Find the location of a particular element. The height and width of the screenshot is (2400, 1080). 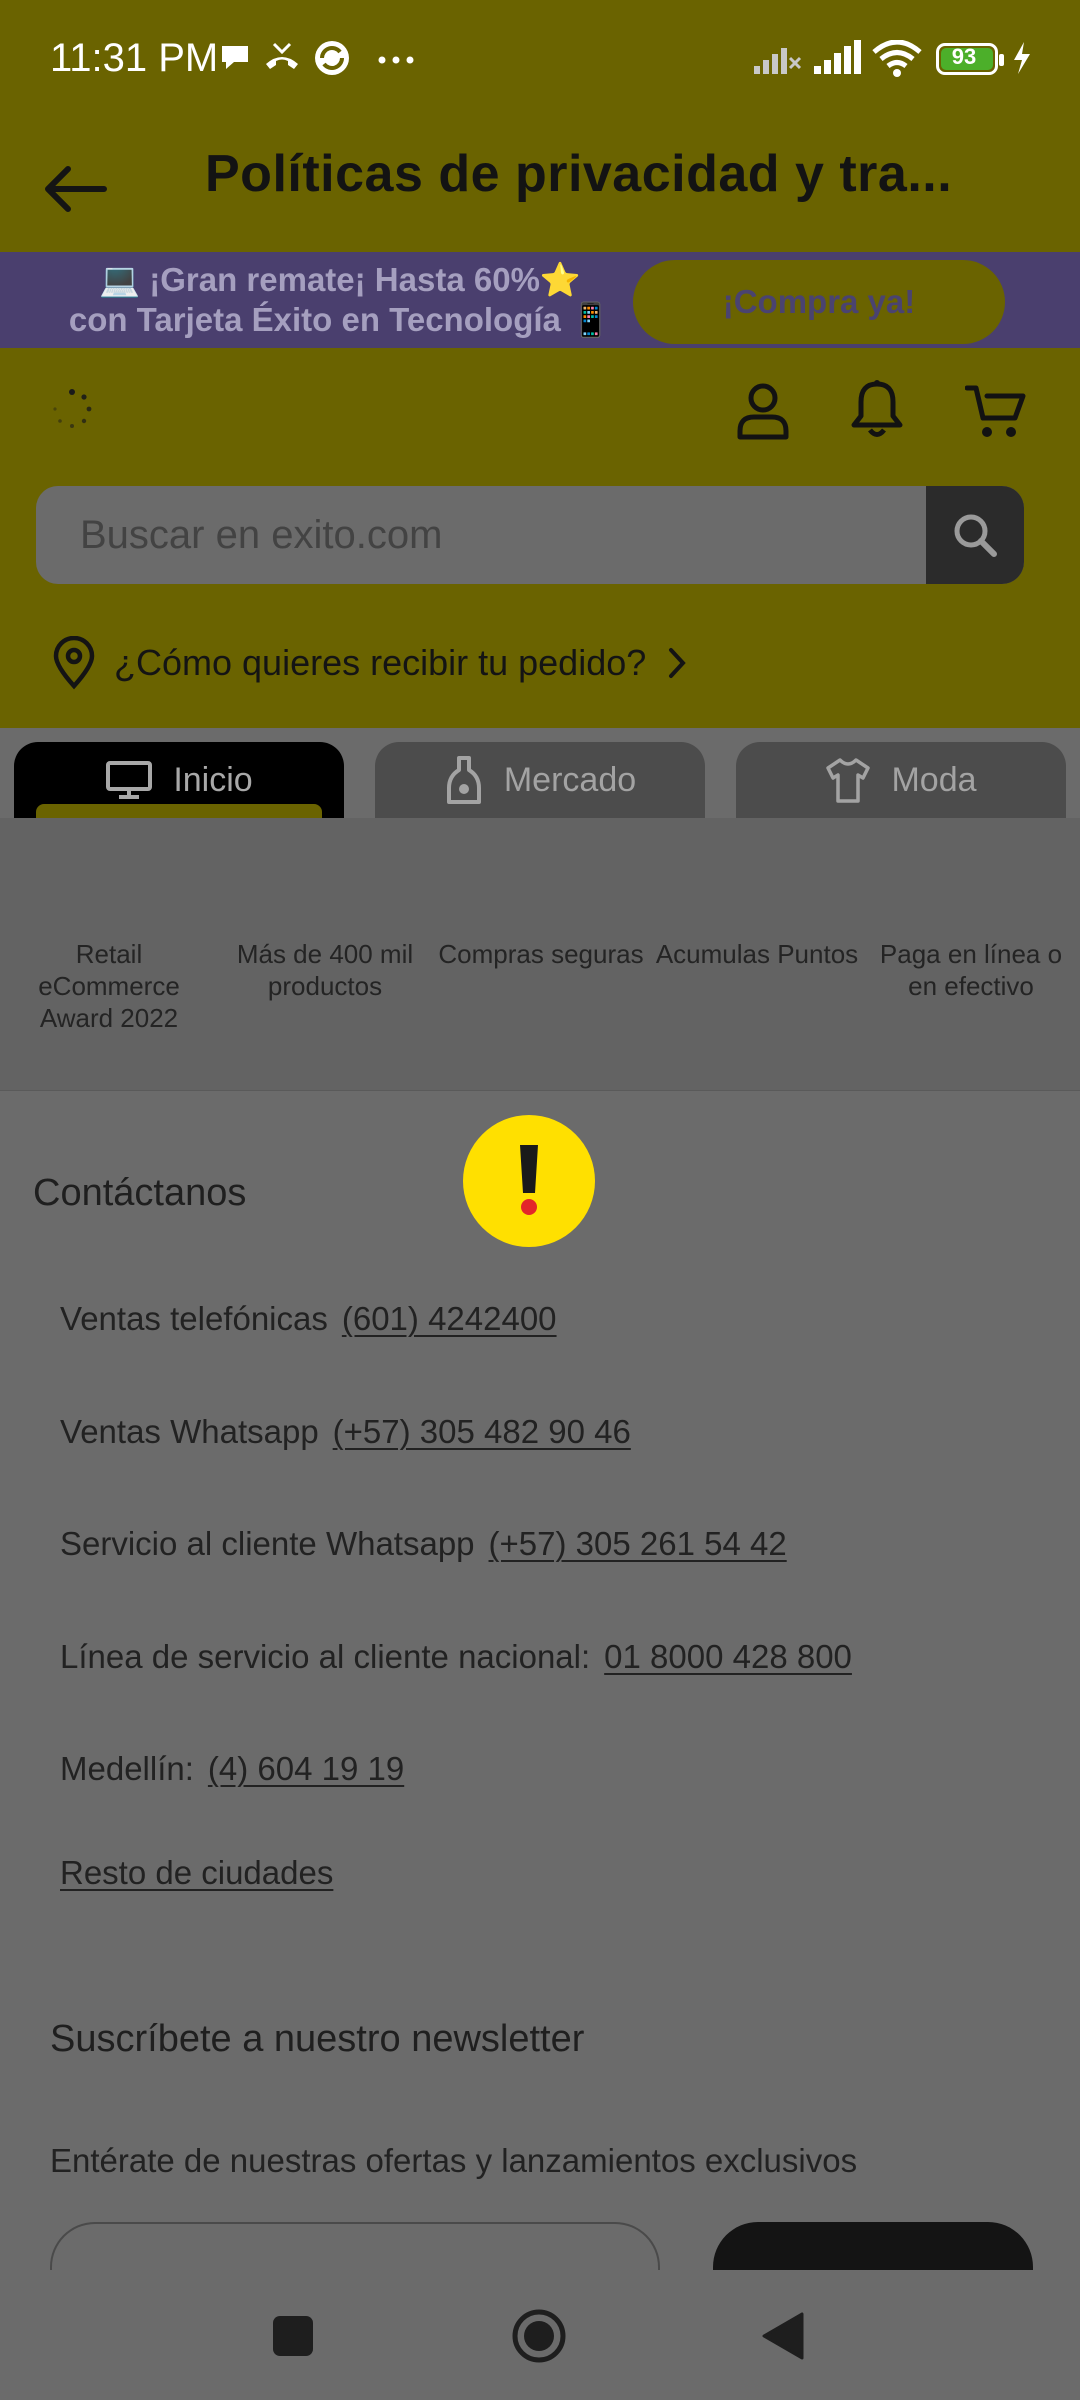

loading-spinner-icon is located at coordinates (72, 408).